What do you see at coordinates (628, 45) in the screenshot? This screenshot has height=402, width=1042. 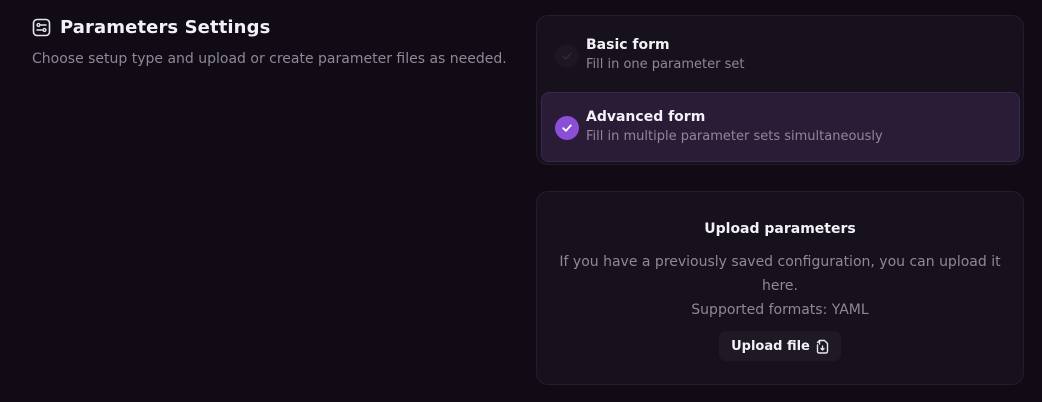 I see `option-title: Basic form` at bounding box center [628, 45].